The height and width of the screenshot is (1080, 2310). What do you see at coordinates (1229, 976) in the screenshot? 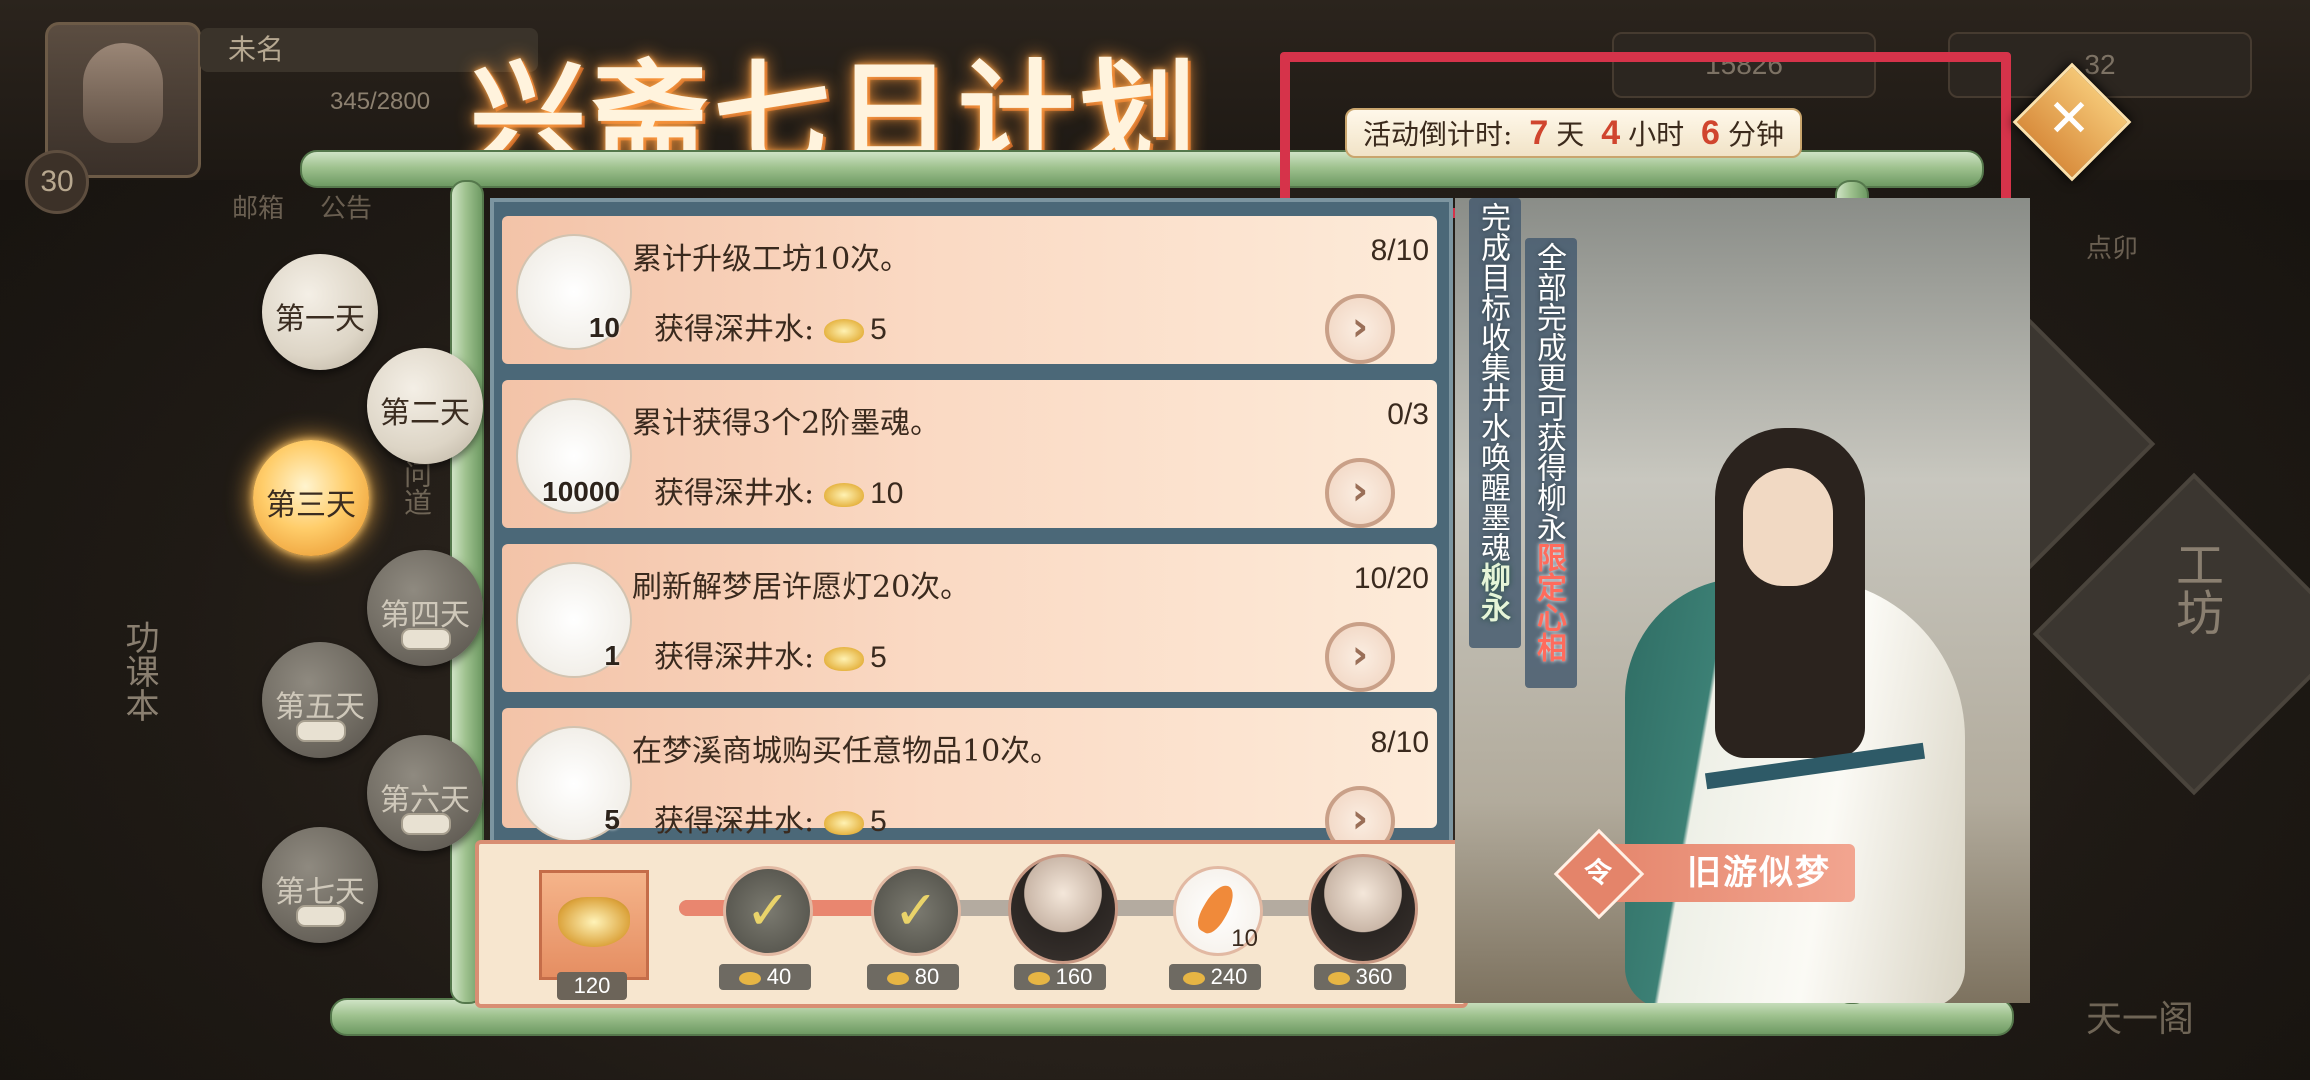
I see `milestone-amount-value: 240` at bounding box center [1229, 976].